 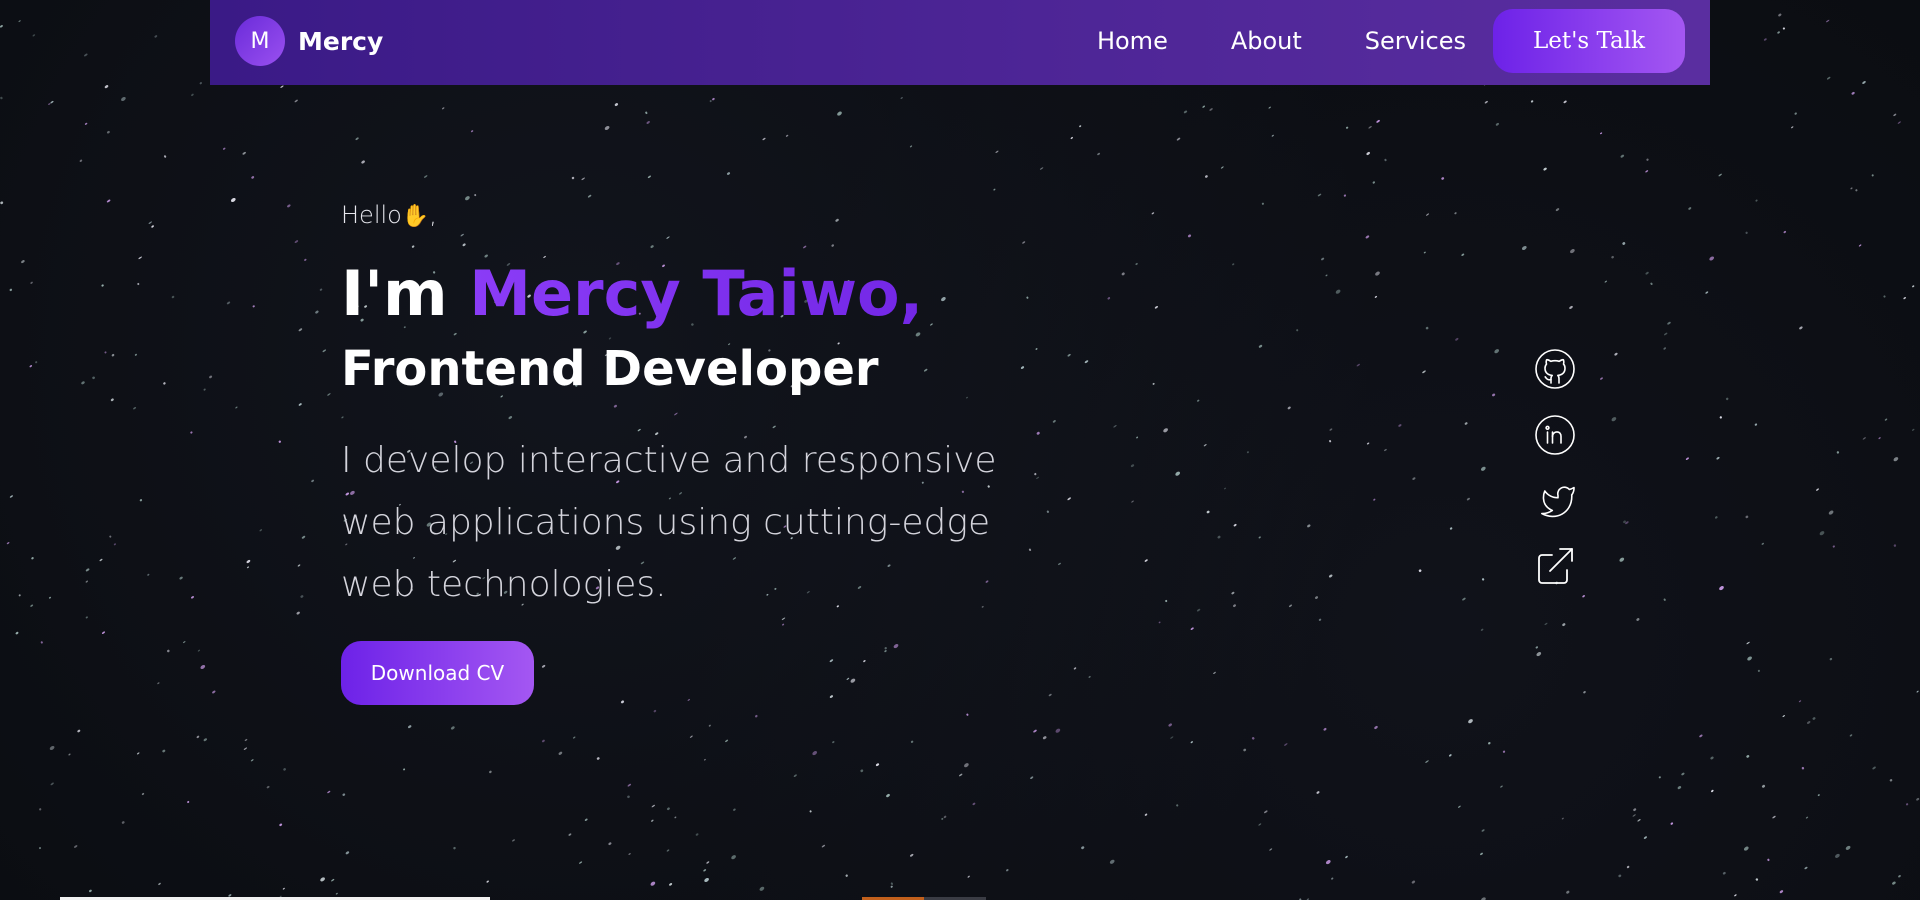 What do you see at coordinates (960, 42) in the screenshot?
I see `navbar: M Mercy Home About Services Let's Talk` at bounding box center [960, 42].